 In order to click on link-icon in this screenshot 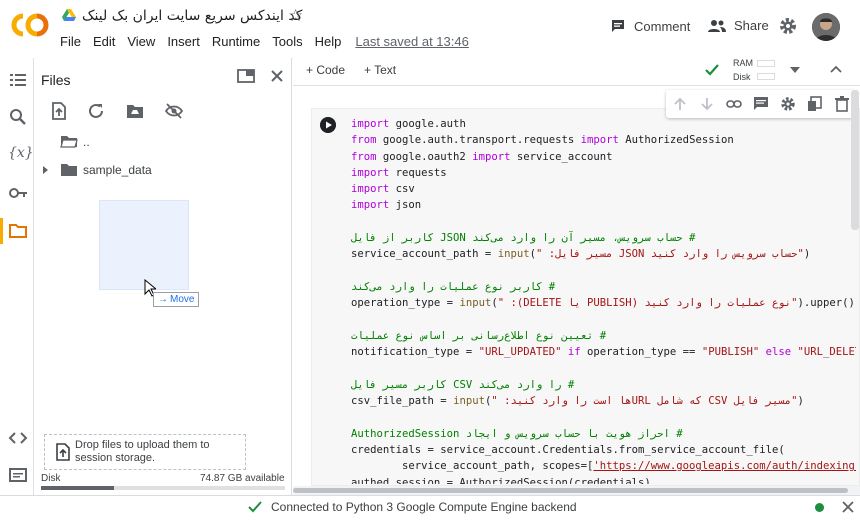, I will do `click(734, 104)`.